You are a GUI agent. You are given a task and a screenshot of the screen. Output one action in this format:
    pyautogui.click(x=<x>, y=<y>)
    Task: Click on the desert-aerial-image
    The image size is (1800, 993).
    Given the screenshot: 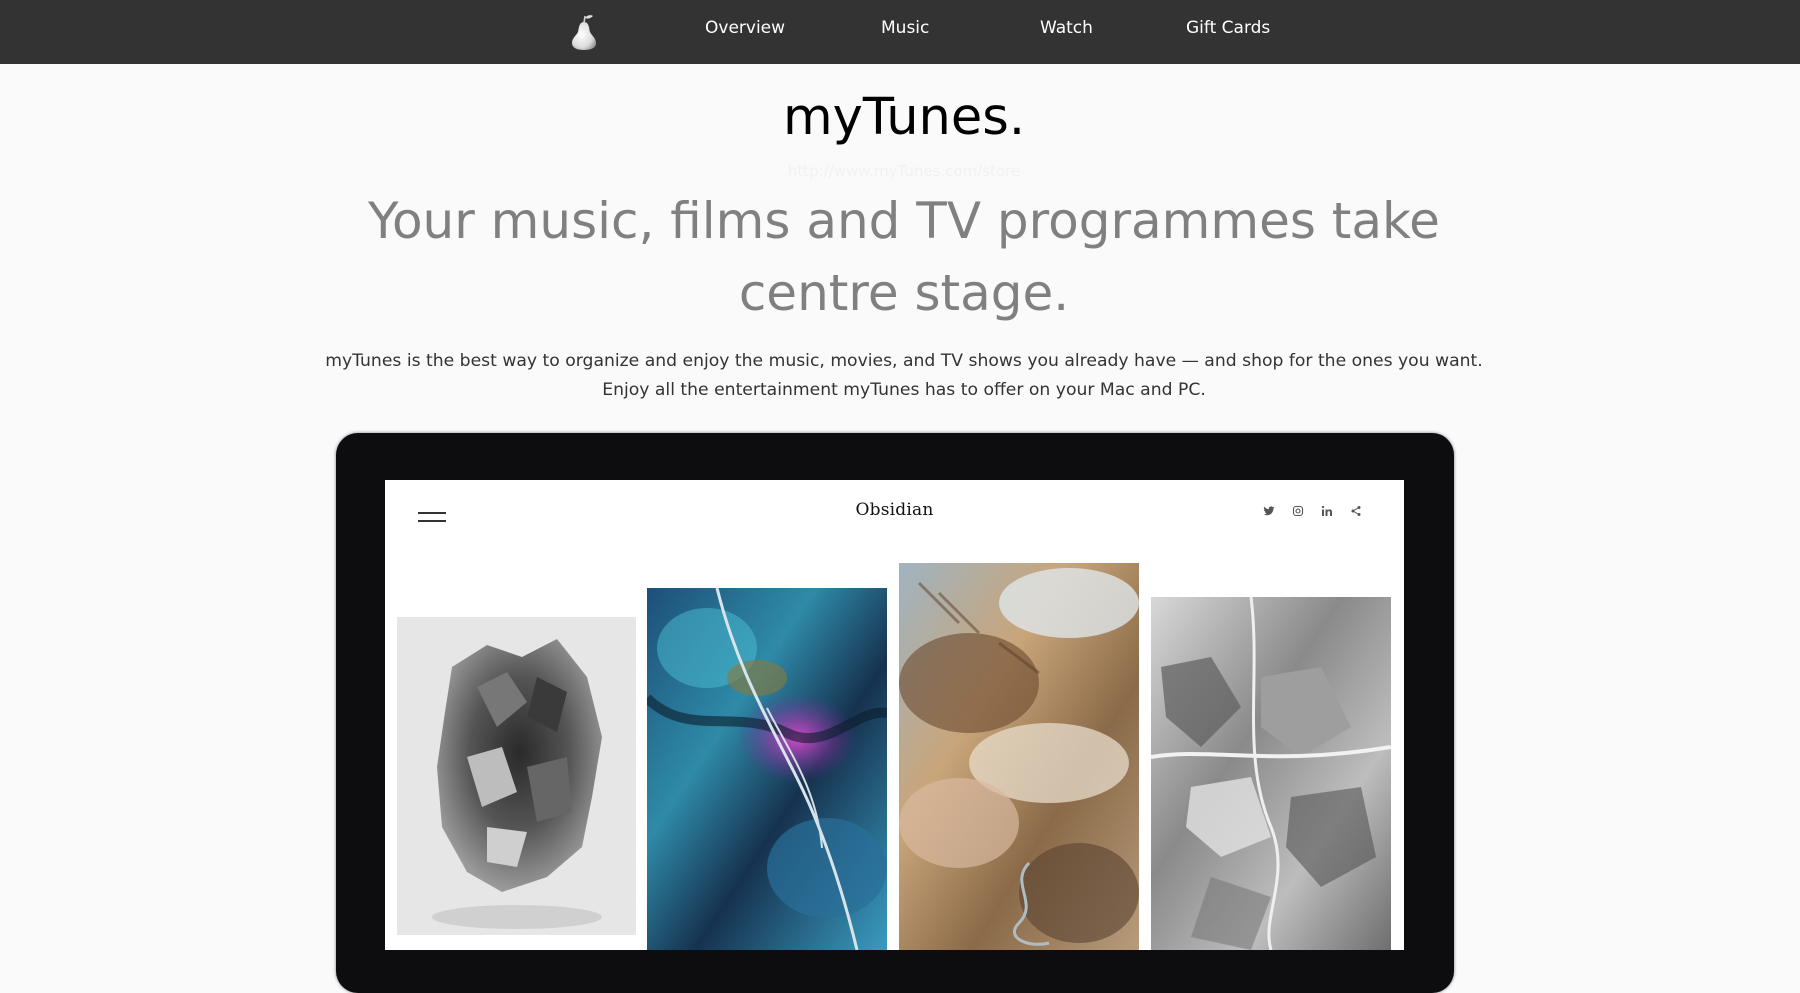 What is the action you would take?
    pyautogui.click(x=1019, y=756)
    